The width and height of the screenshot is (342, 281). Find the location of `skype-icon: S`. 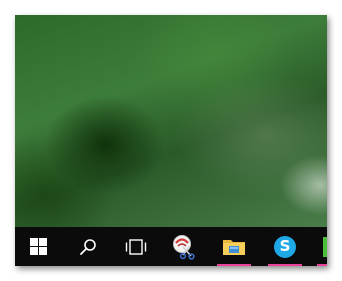

skype-icon: S is located at coordinates (285, 246).